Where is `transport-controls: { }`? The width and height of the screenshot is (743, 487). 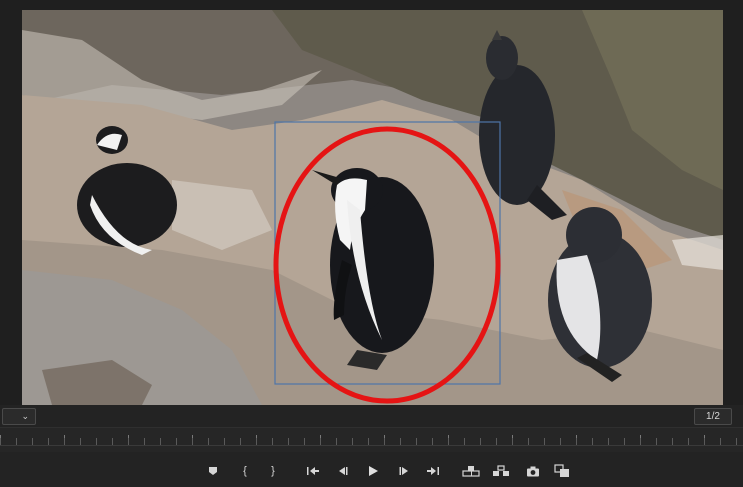 transport-controls: { } is located at coordinates (371, 471).